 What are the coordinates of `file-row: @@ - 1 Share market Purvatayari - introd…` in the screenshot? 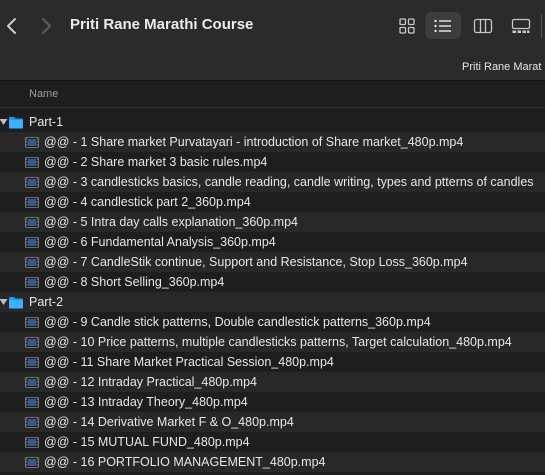 It's located at (272, 142).